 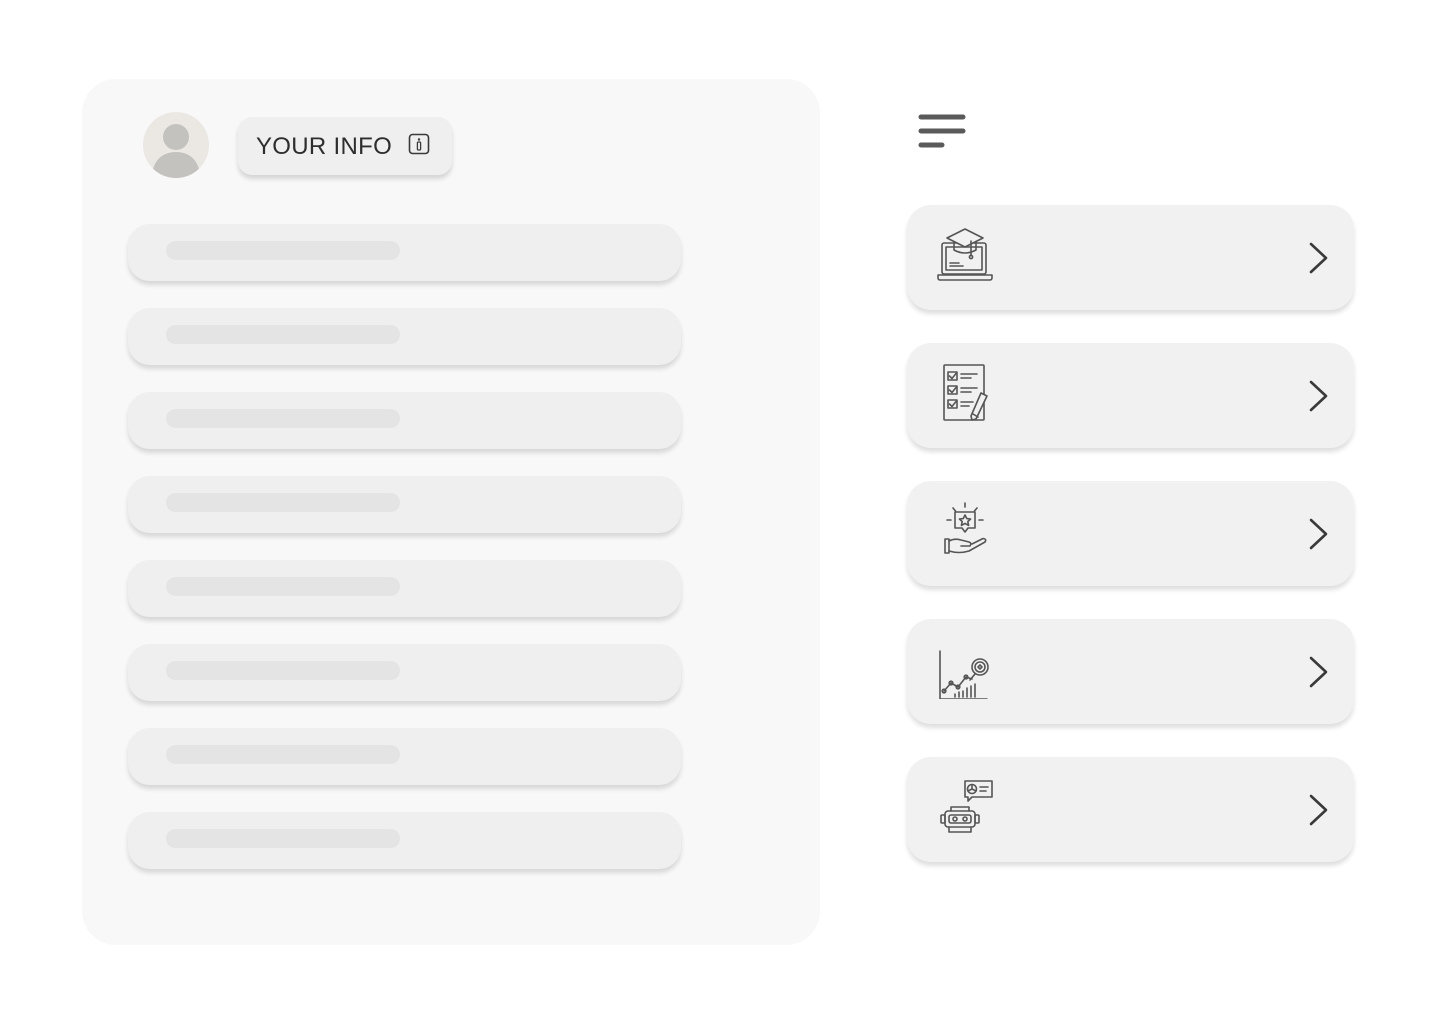 What do you see at coordinates (1130, 257) in the screenshot?
I see `nav-item-education` at bounding box center [1130, 257].